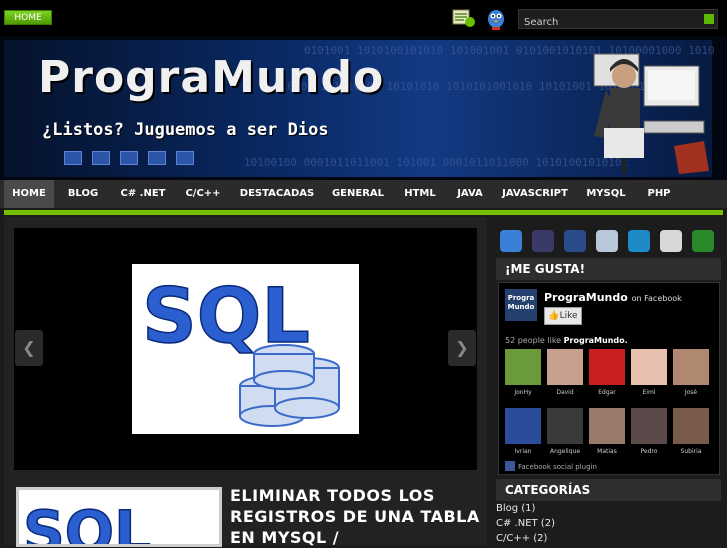 The width and height of the screenshot is (727, 548). I want to click on category-link: C/C++ (2), so click(521, 538).